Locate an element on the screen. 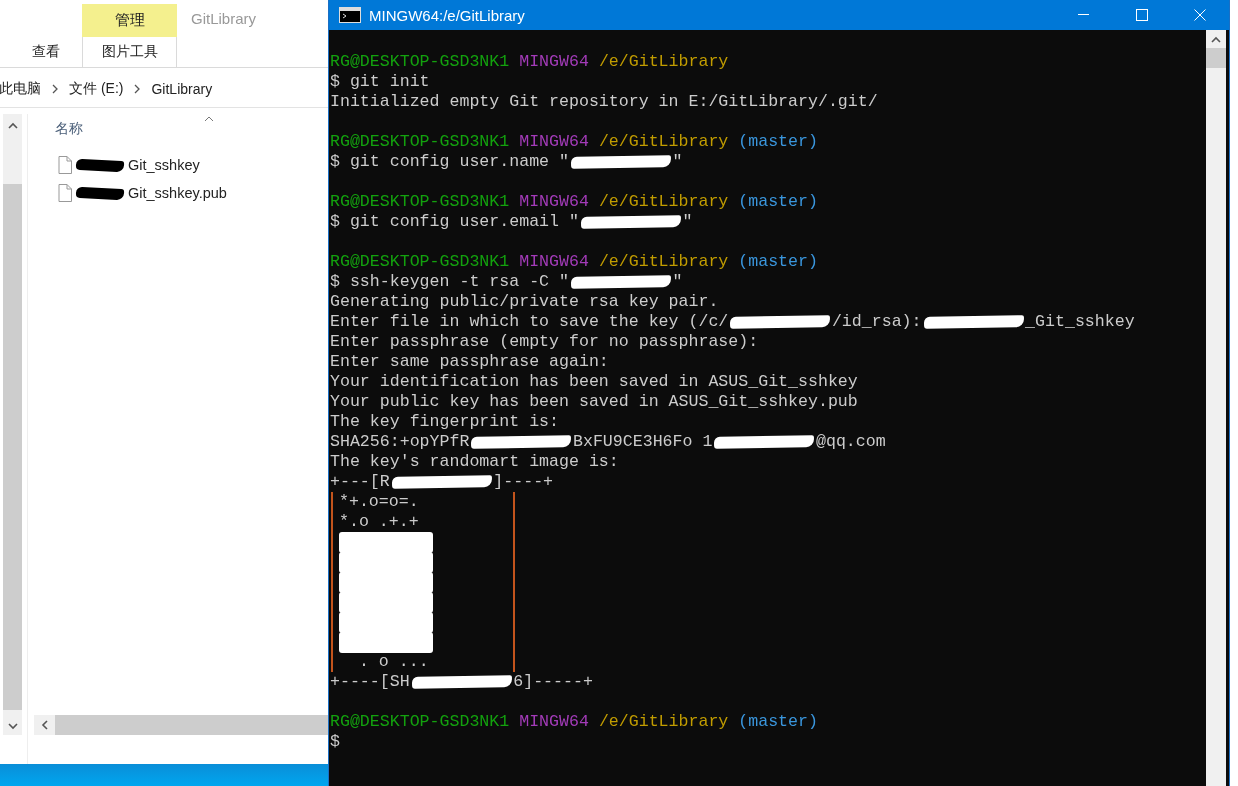 The image size is (1238, 786). terminal-text: The key fingerprint is: is located at coordinates (445, 422).